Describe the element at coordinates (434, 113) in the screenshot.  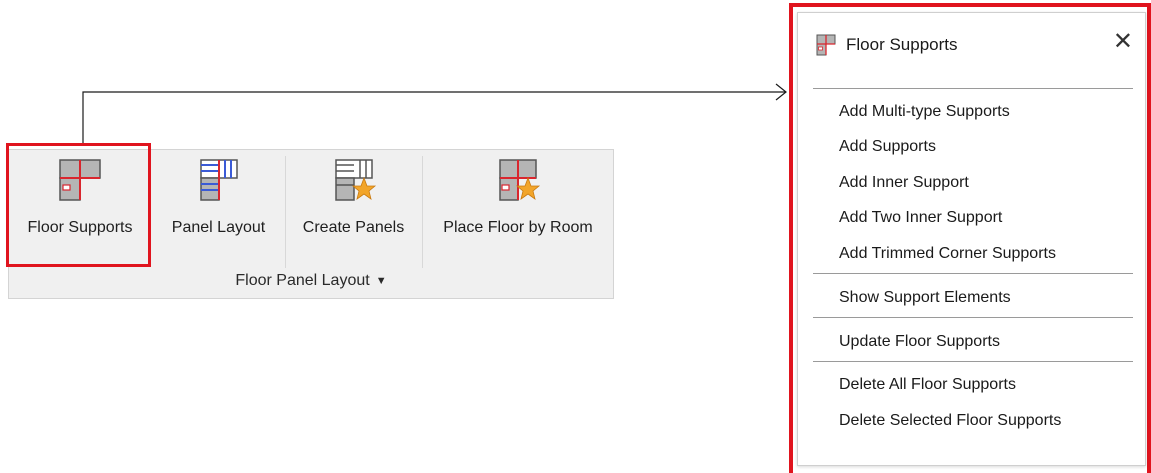
I see `connector-arrow` at that location.